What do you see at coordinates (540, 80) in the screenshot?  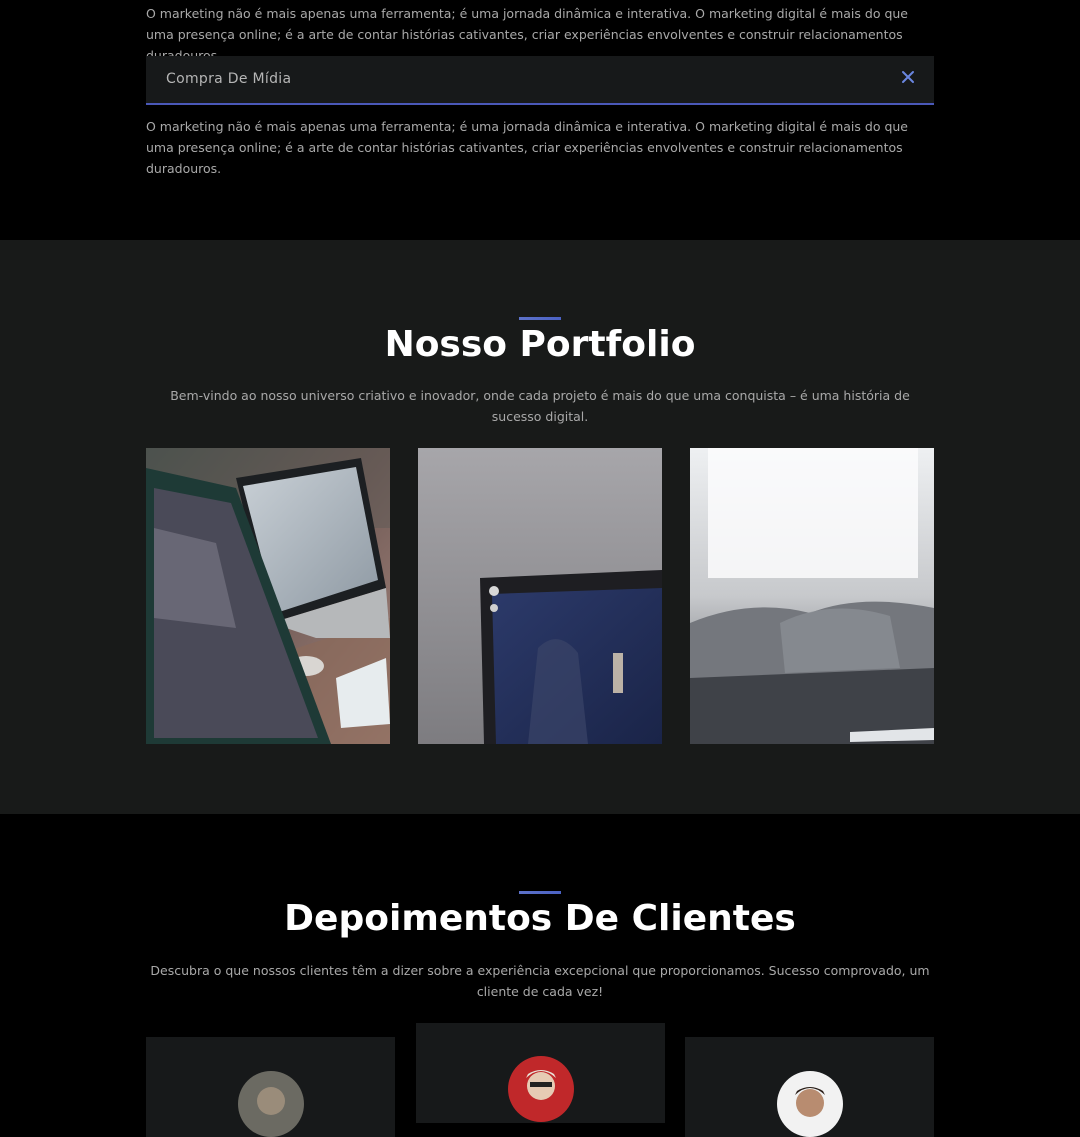 I see `accordion-item: Compra De Mídia` at bounding box center [540, 80].